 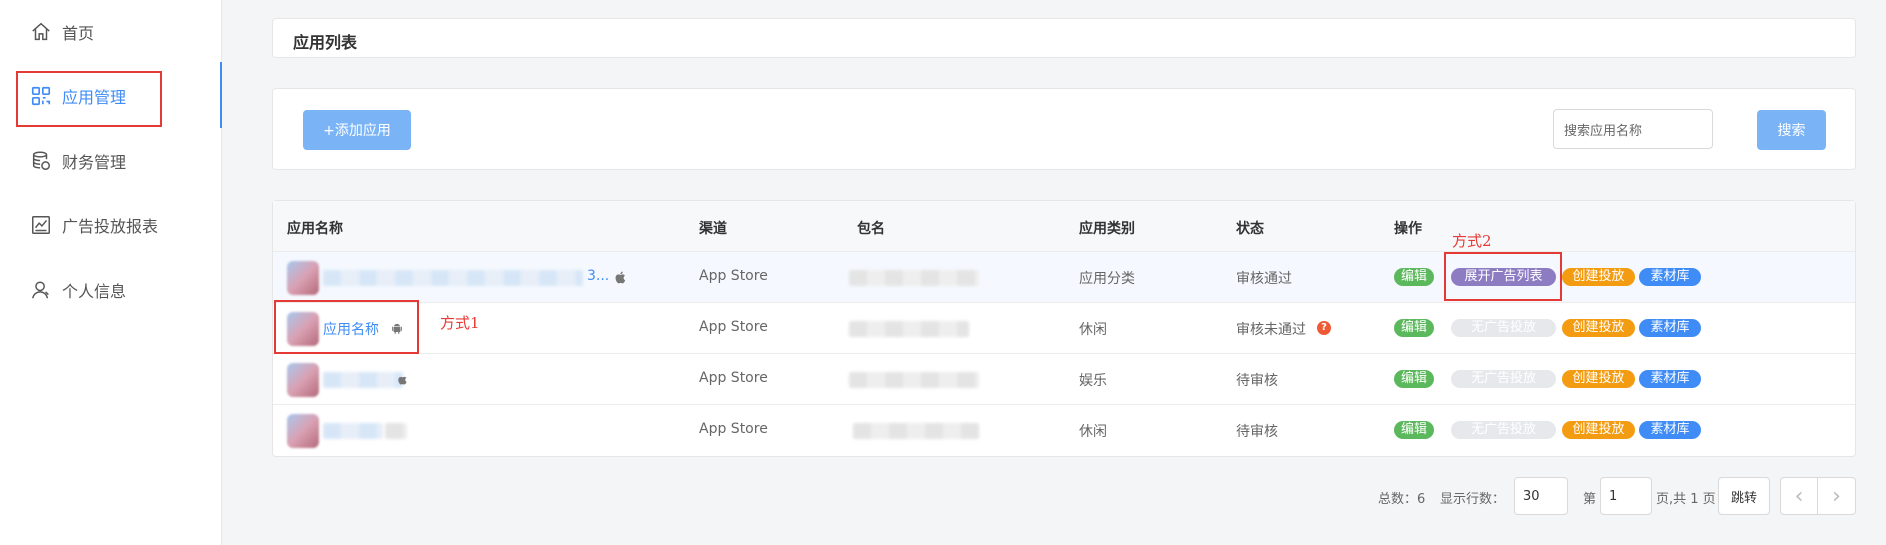 I want to click on pager-nav: ‹ ›, so click(x=1818, y=496).